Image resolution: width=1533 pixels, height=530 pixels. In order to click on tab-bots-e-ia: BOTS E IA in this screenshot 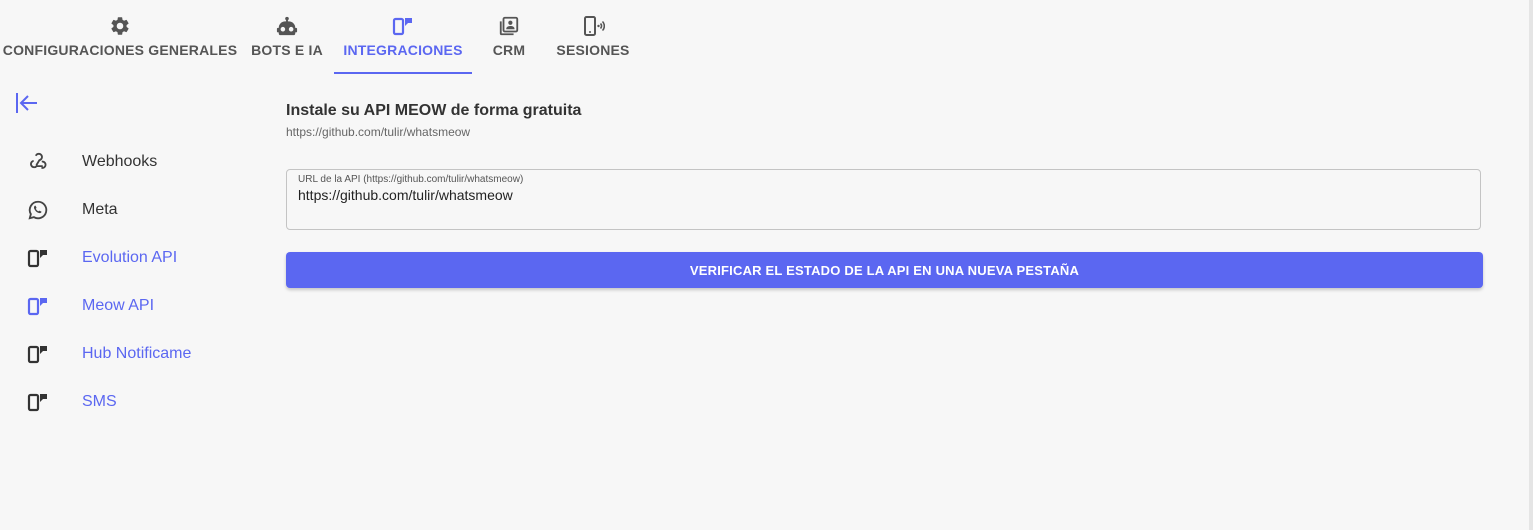, I will do `click(287, 37)`.